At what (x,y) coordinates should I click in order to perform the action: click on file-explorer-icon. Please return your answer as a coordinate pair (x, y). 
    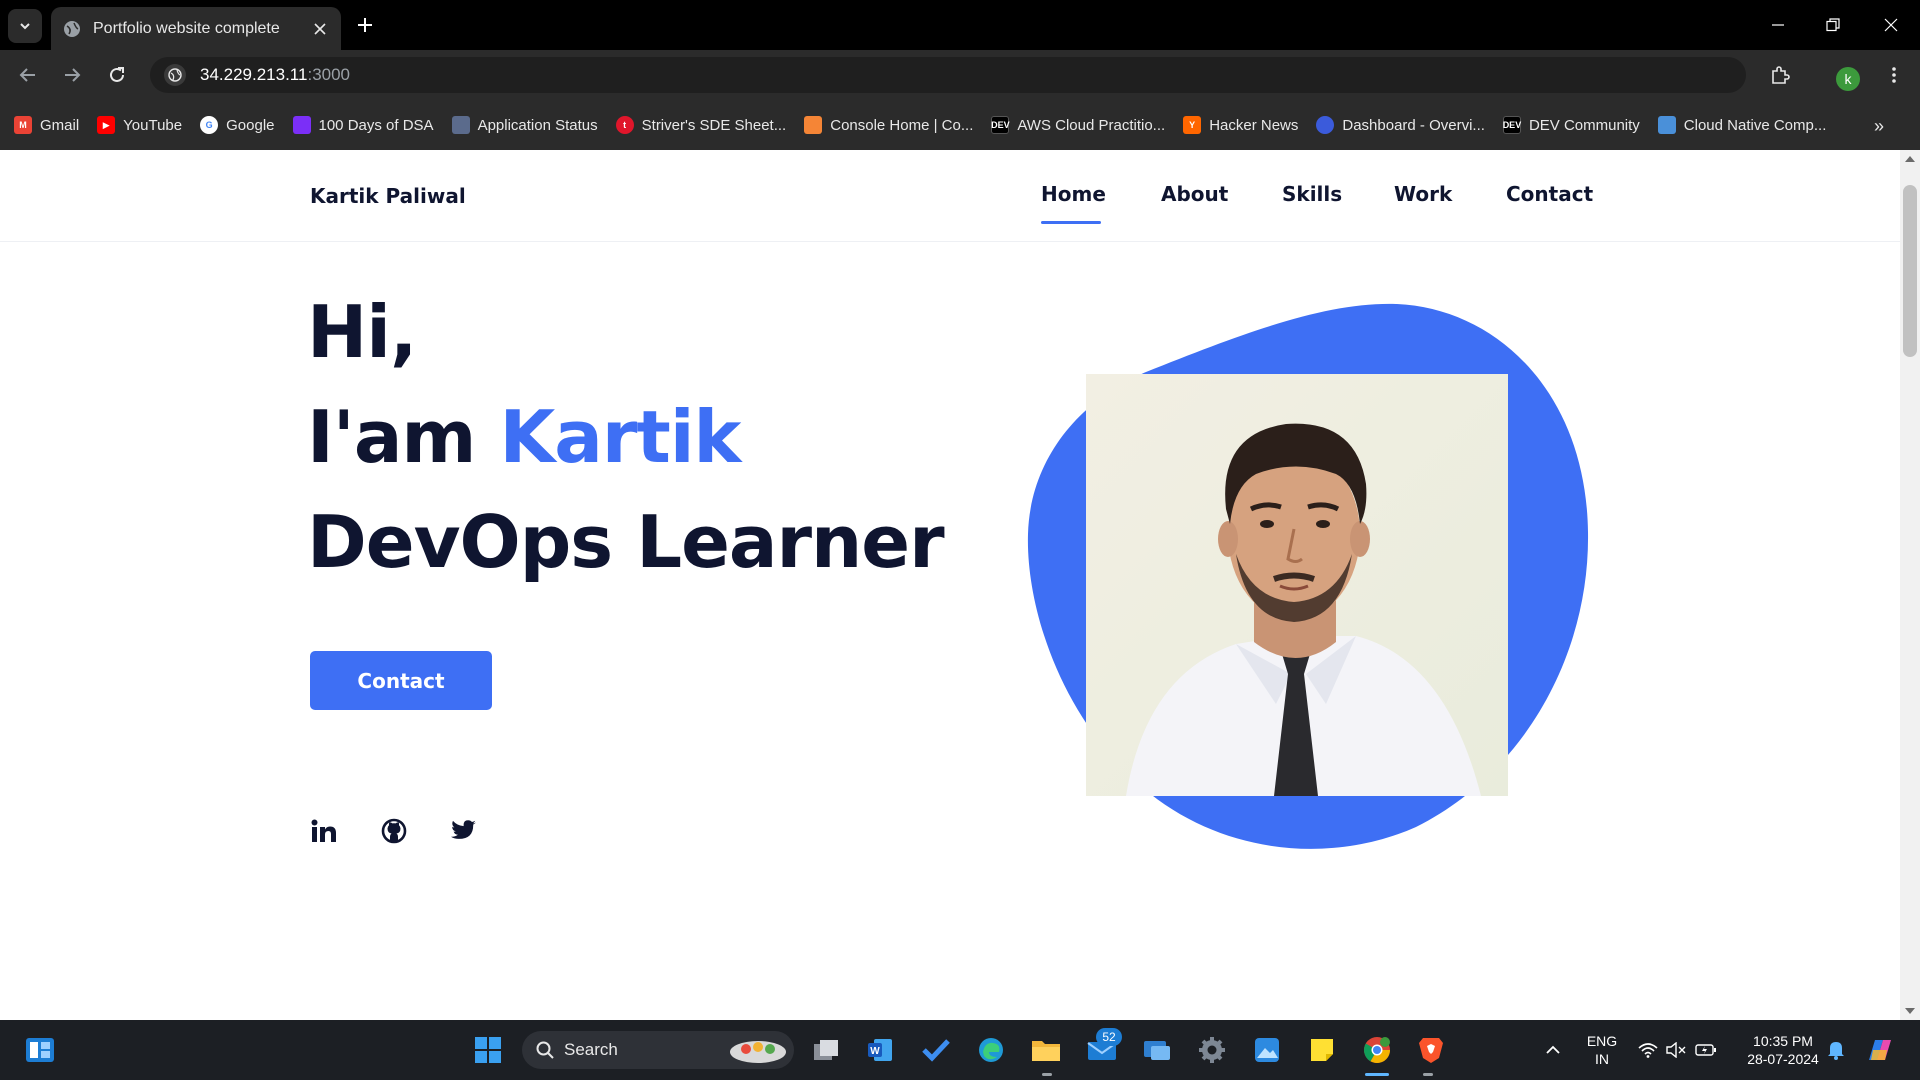
    Looking at the image, I should click on (1046, 1050).